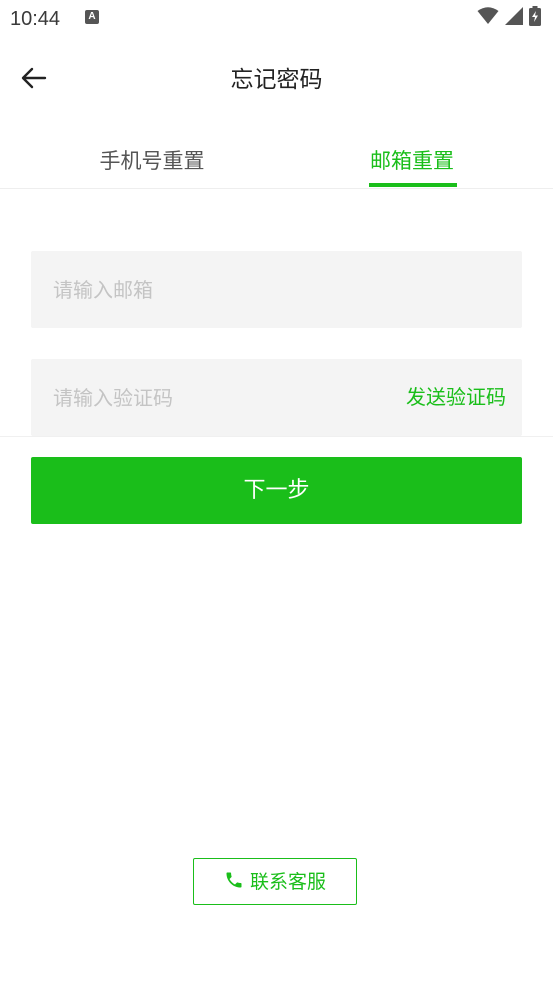  What do you see at coordinates (287, 881) in the screenshot?
I see `contact-service-label: 联系客服` at bounding box center [287, 881].